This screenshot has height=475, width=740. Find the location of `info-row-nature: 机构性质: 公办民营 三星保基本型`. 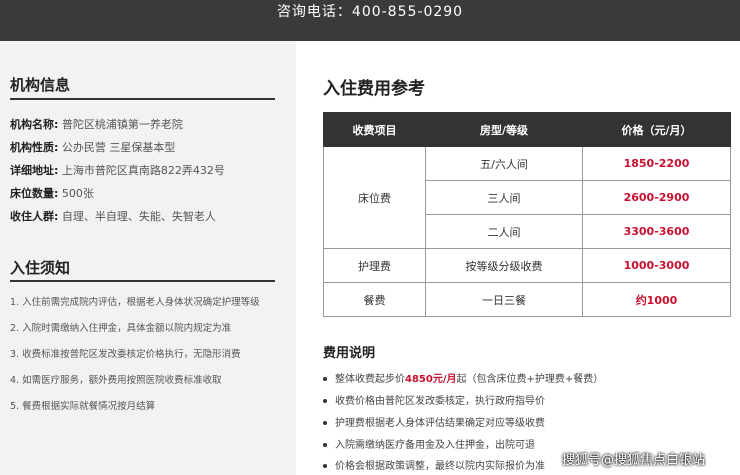

info-row-nature: 机构性质: 公办民营 三星保基本型 is located at coordinates (93, 147).